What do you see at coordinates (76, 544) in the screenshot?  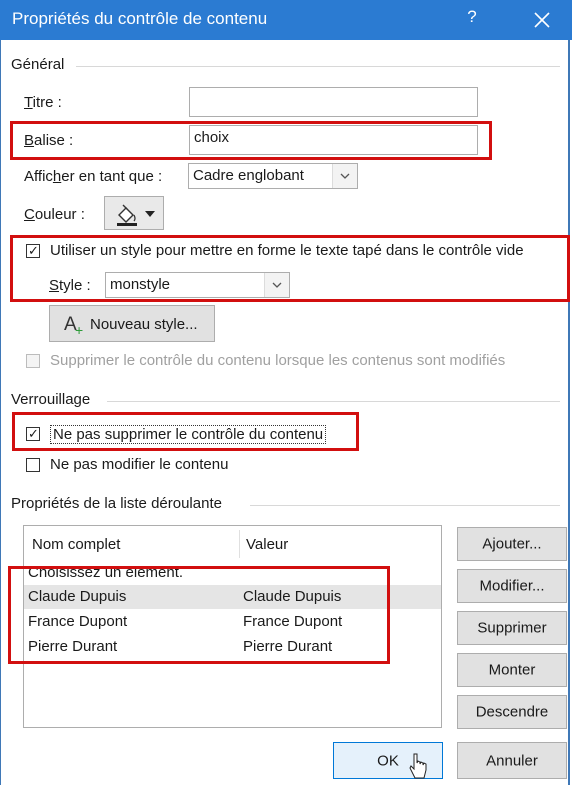 I see `column-header-name: Nom complet` at bounding box center [76, 544].